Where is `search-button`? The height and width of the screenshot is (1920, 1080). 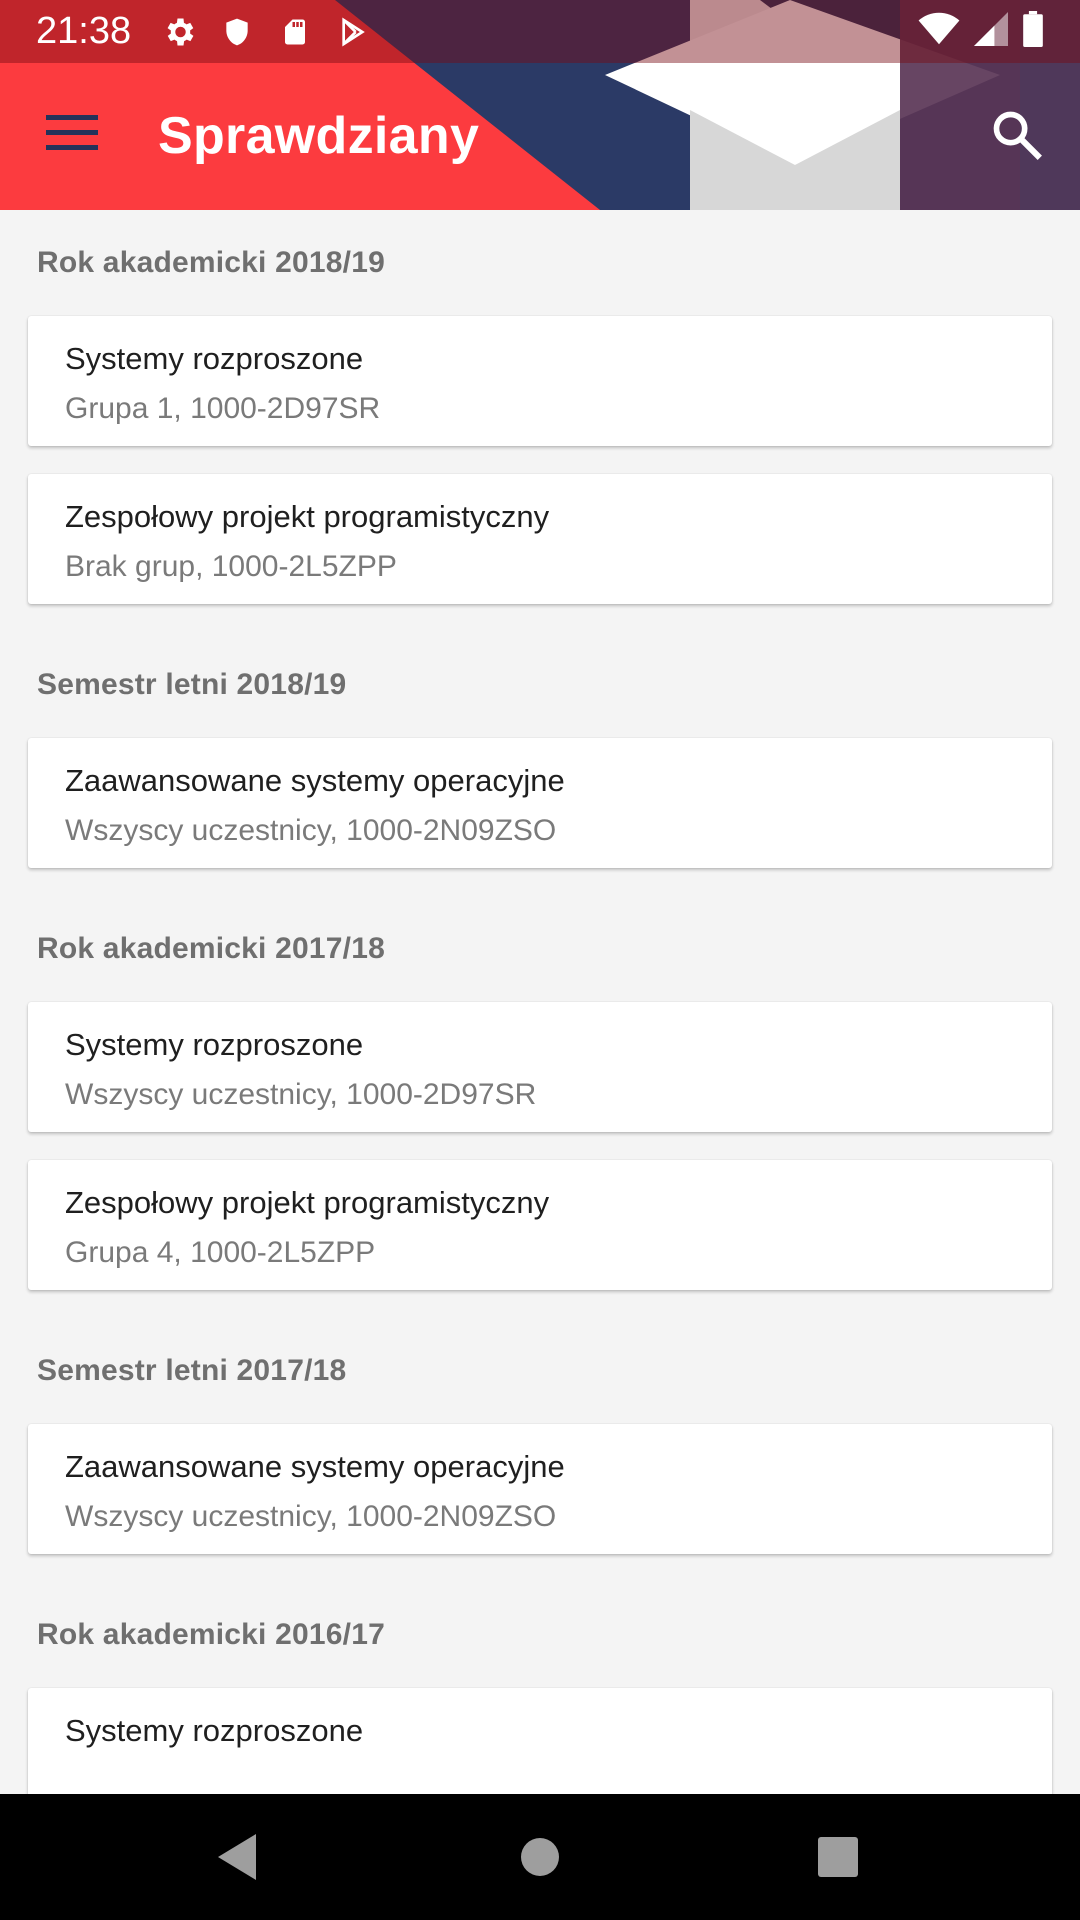 search-button is located at coordinates (1016, 134).